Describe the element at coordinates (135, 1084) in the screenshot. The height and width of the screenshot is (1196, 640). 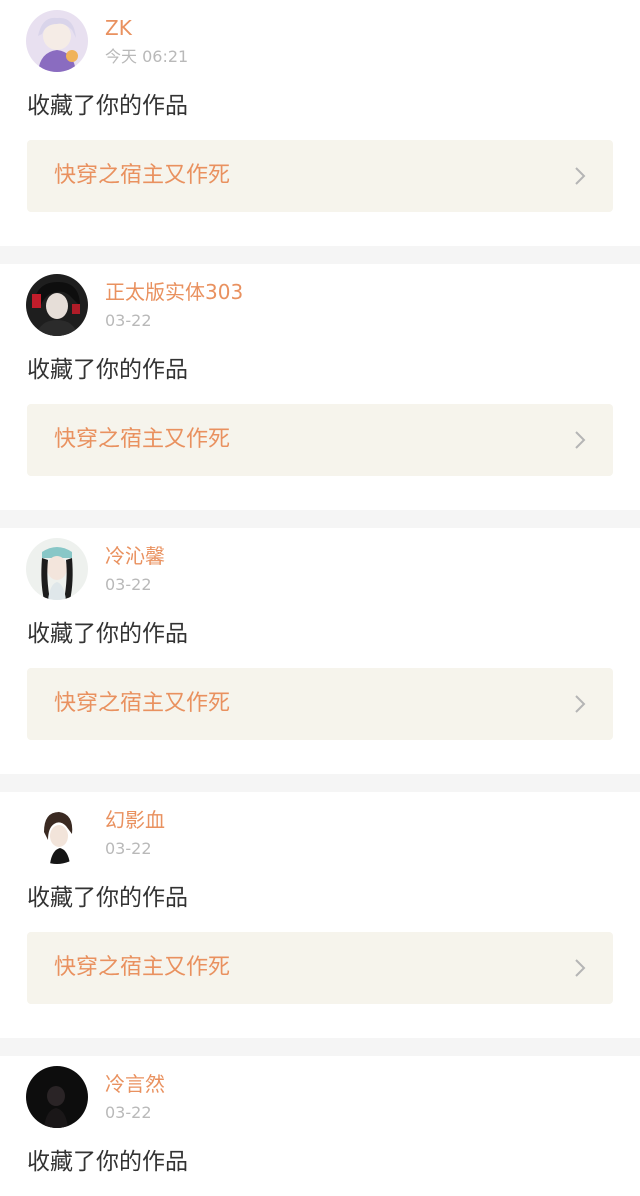
I see `username: 冷言然` at that location.